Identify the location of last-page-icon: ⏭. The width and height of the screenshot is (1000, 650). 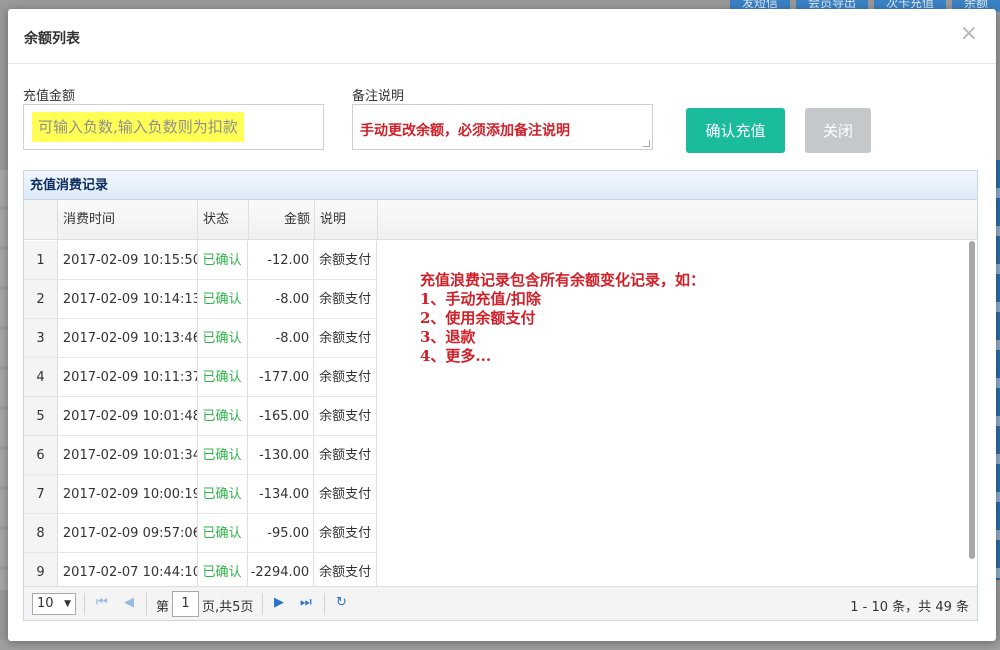
(306, 602).